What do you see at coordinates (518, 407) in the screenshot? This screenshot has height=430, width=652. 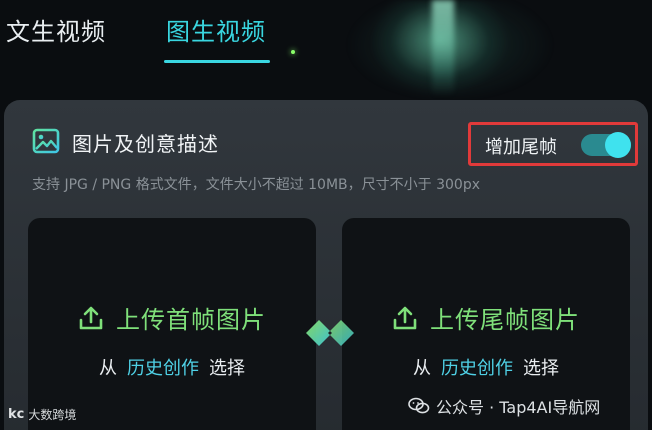 I see `watermark-right-text: 公众号 · Tap4AI导航网` at bounding box center [518, 407].